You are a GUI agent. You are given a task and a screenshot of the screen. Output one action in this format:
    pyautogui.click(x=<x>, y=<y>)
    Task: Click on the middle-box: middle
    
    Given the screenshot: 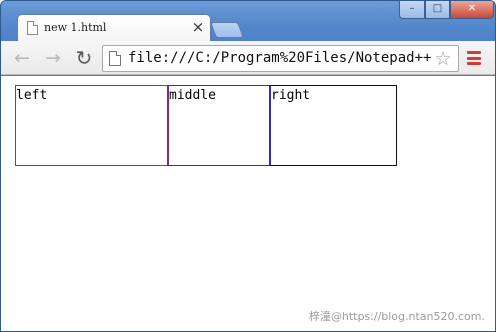 What is the action you would take?
    pyautogui.click(x=218, y=125)
    